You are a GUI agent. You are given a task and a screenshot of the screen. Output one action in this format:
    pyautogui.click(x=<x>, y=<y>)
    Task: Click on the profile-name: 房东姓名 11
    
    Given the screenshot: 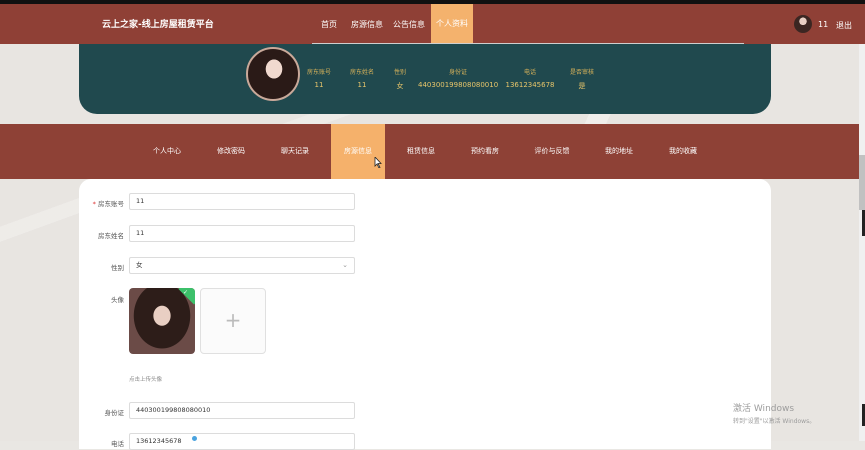 What is the action you would take?
    pyautogui.click(x=362, y=78)
    